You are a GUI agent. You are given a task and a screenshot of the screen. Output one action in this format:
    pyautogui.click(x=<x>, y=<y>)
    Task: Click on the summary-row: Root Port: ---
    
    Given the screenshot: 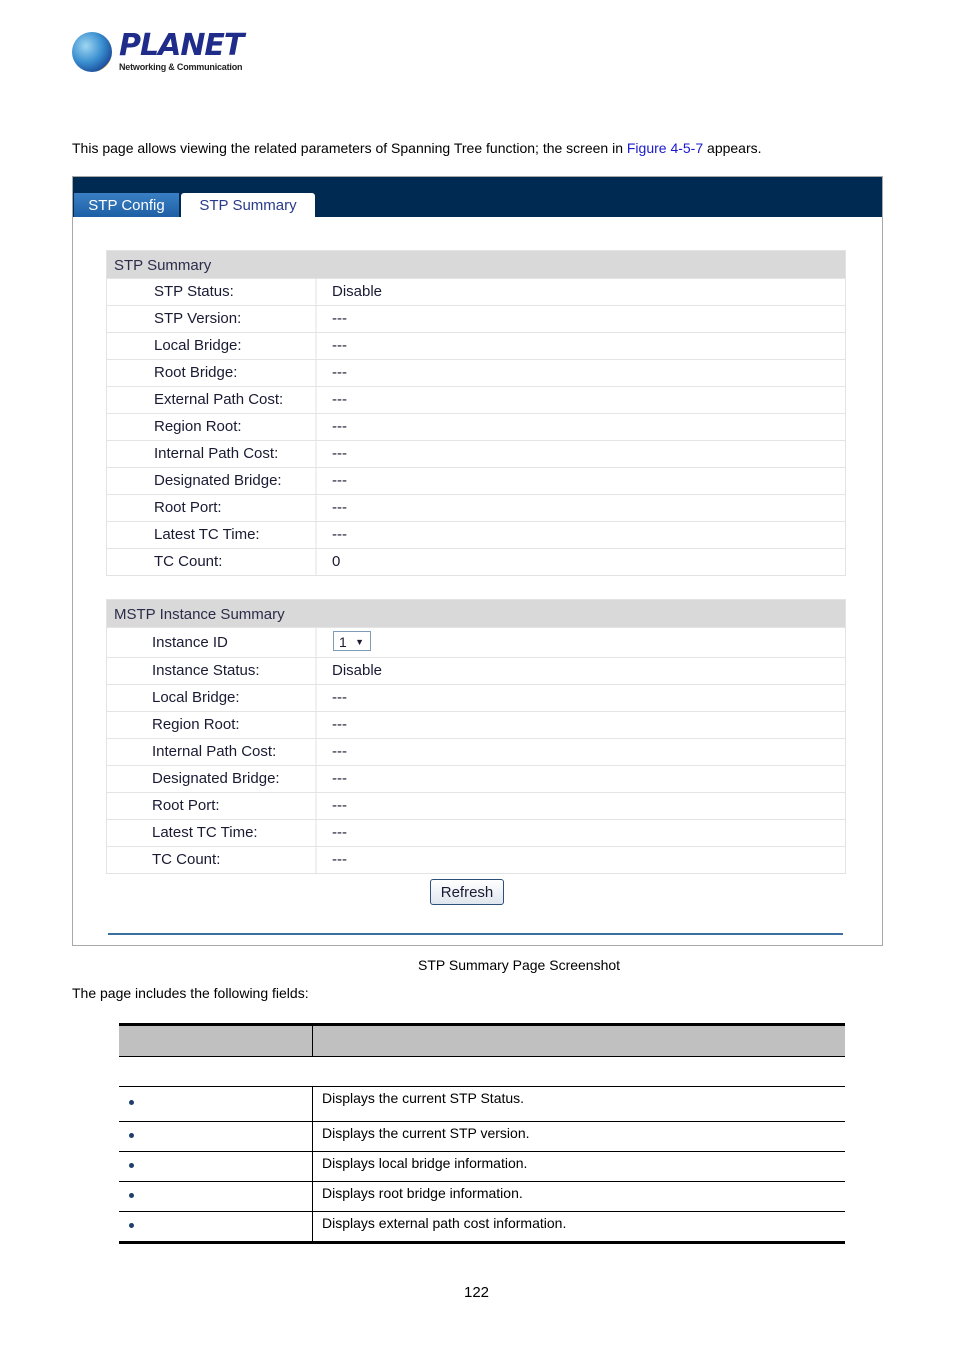 What is the action you would take?
    pyautogui.click(x=476, y=805)
    